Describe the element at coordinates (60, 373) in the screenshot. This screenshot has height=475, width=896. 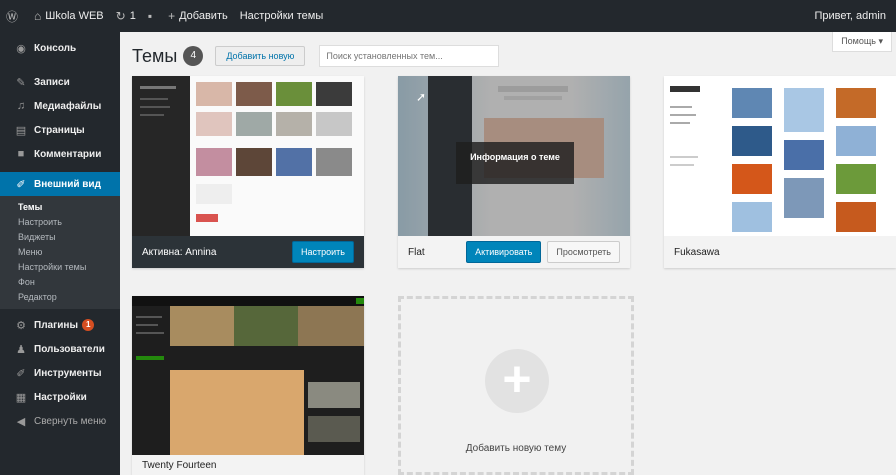
I see `menu-tools: ✐ Инструменты` at that location.